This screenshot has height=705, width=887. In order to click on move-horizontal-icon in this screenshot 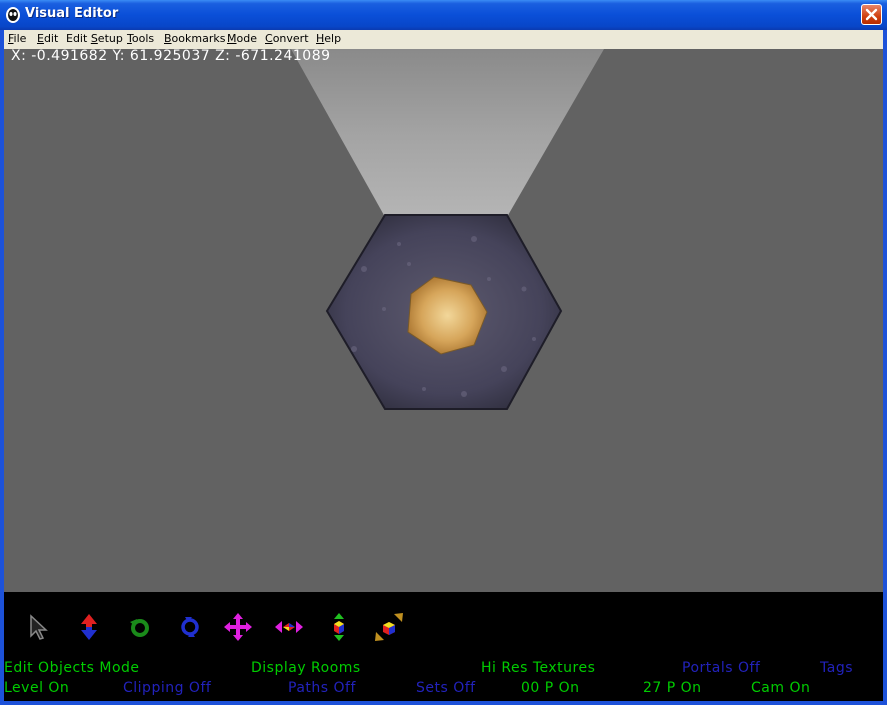, I will do `click(289, 627)`.